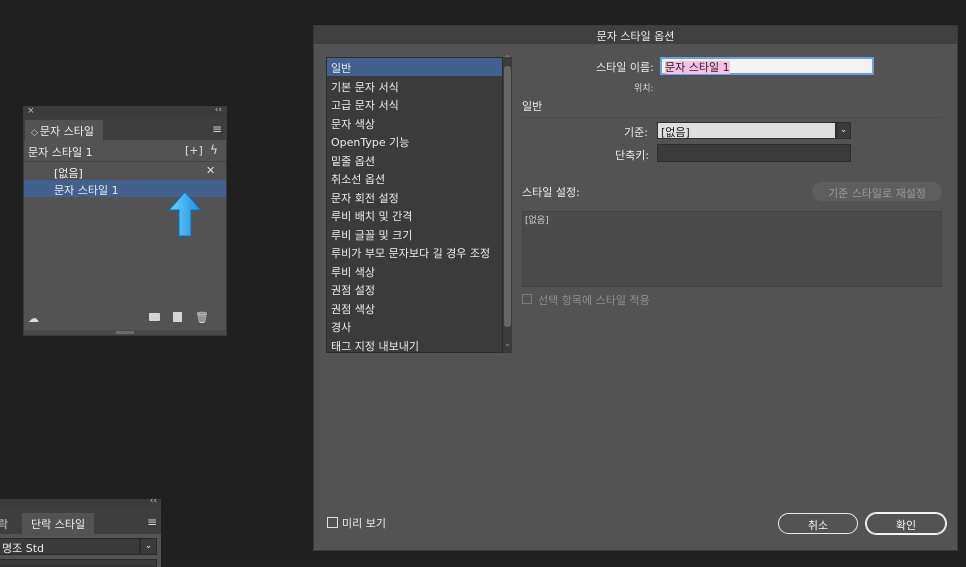 The height and width of the screenshot is (567, 966). What do you see at coordinates (732, 249) in the screenshot?
I see `style-settings-box: [없음]` at bounding box center [732, 249].